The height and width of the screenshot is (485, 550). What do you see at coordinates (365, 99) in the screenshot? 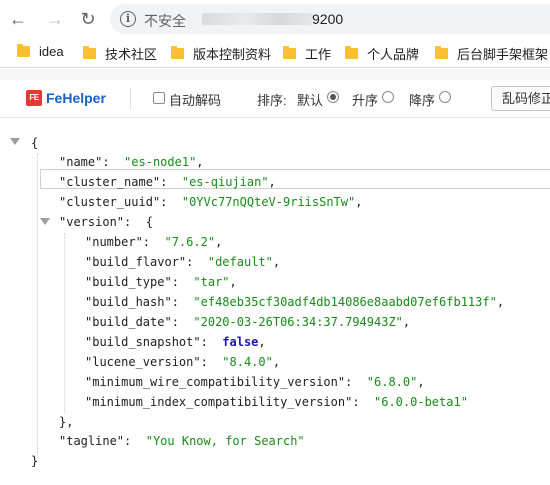
I see `sort-asc-label: 升序` at bounding box center [365, 99].